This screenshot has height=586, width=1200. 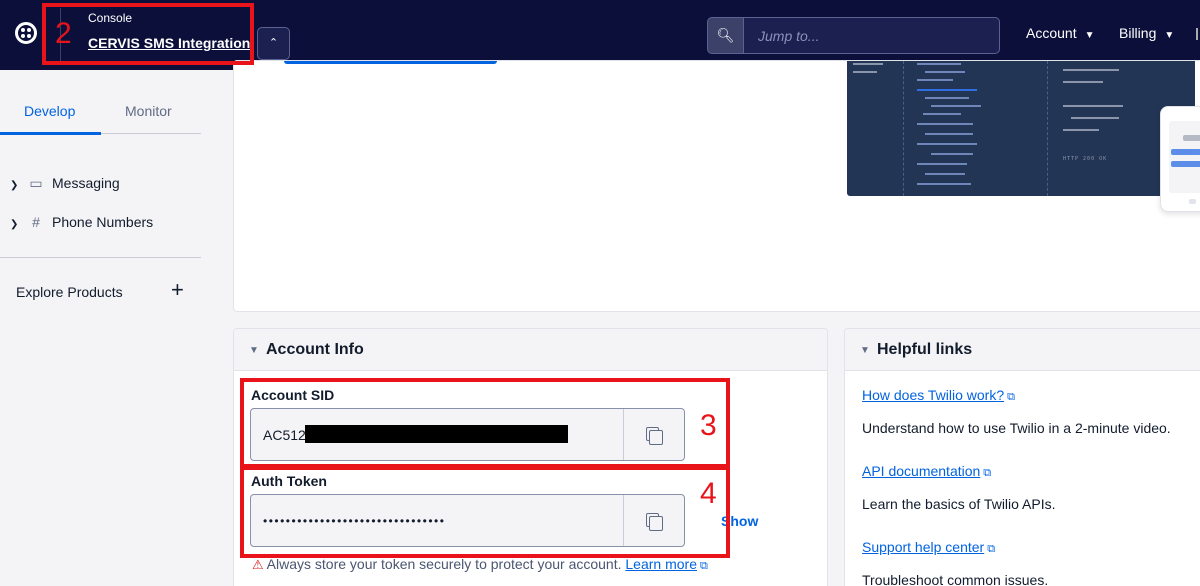 I want to click on learn-more-link: Learn more, so click(x=661, y=564).